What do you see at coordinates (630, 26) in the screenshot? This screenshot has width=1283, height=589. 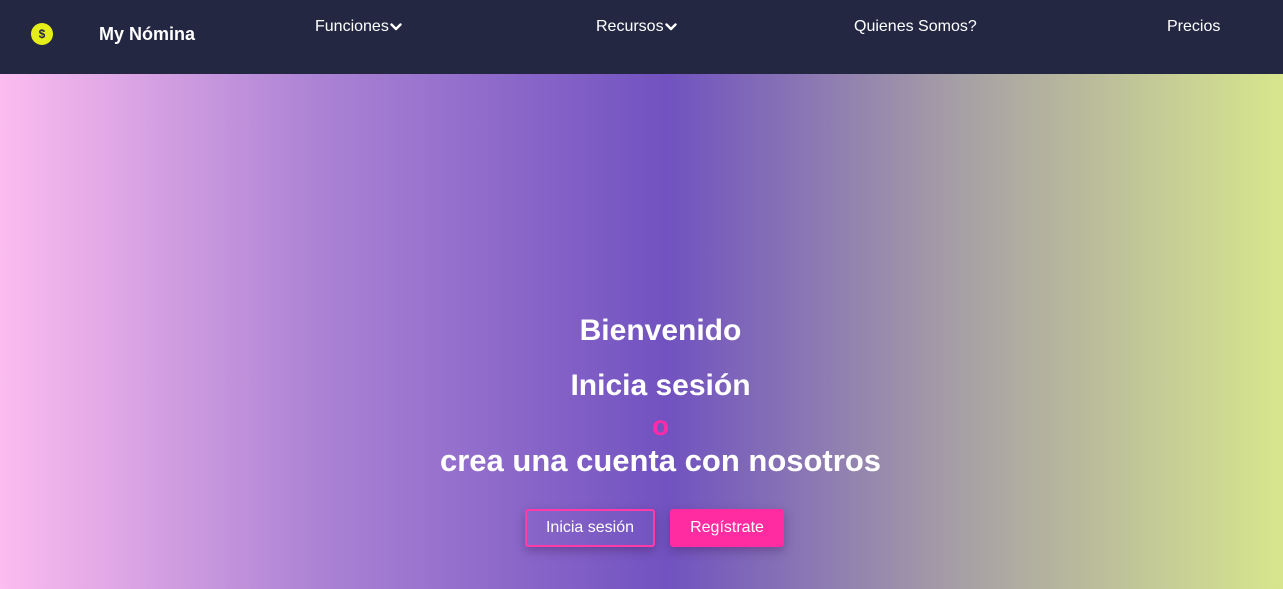 I see `nav-item-label: Recursos` at bounding box center [630, 26].